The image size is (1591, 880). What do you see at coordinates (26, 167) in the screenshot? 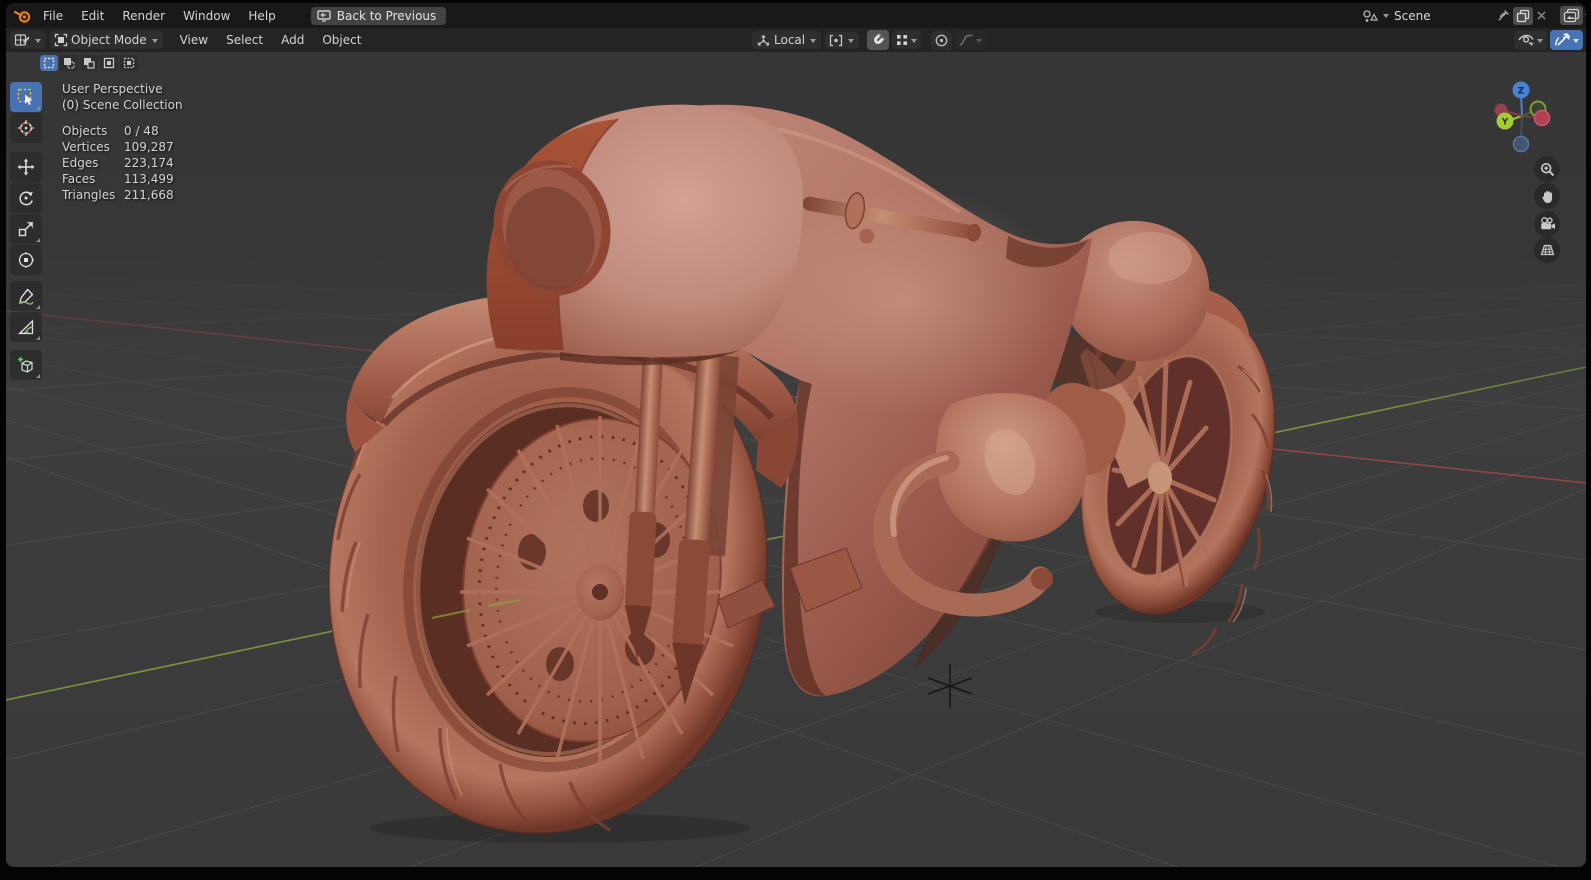
I see `tool-move` at bounding box center [26, 167].